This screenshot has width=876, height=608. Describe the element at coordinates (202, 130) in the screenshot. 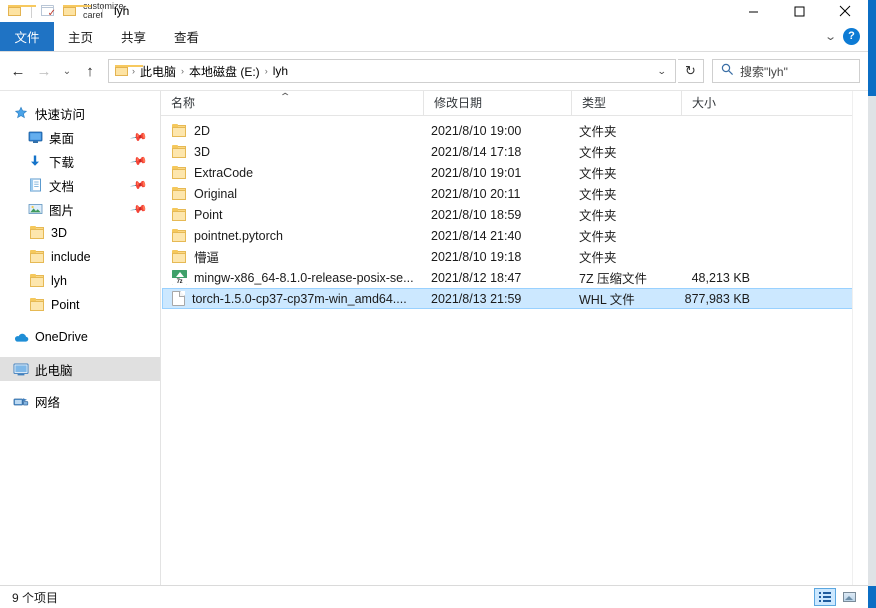

I see `file-name-label: 2D` at that location.